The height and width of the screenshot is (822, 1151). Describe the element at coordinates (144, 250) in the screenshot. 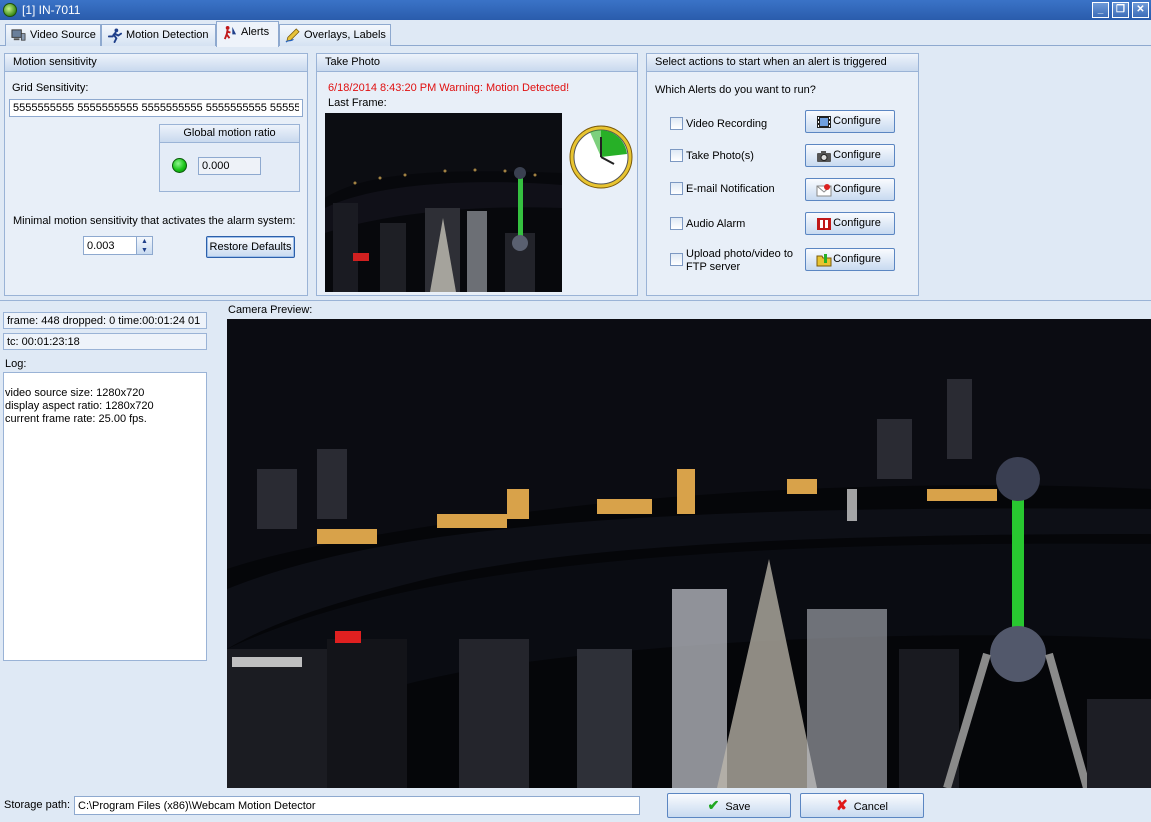

I see `spinner-down-icon: ▼` at that location.